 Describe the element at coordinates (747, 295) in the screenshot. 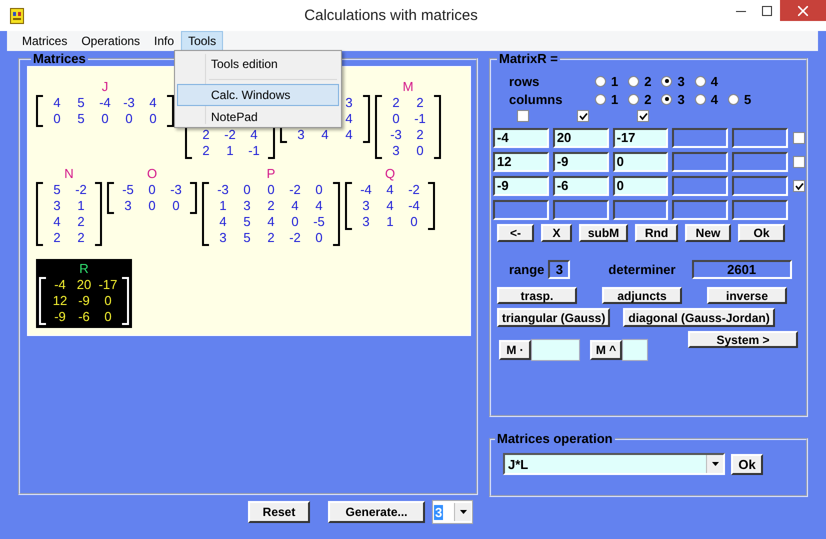

I see `transform-button: inverse` at that location.